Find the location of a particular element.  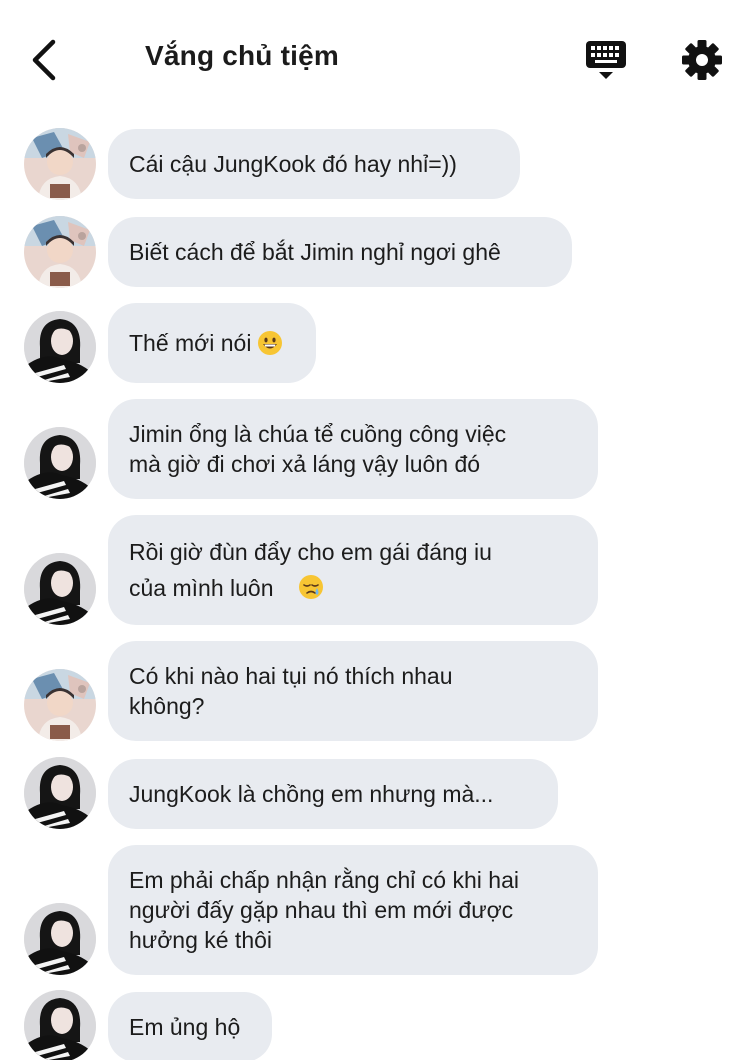

gear-icon is located at coordinates (702, 60).